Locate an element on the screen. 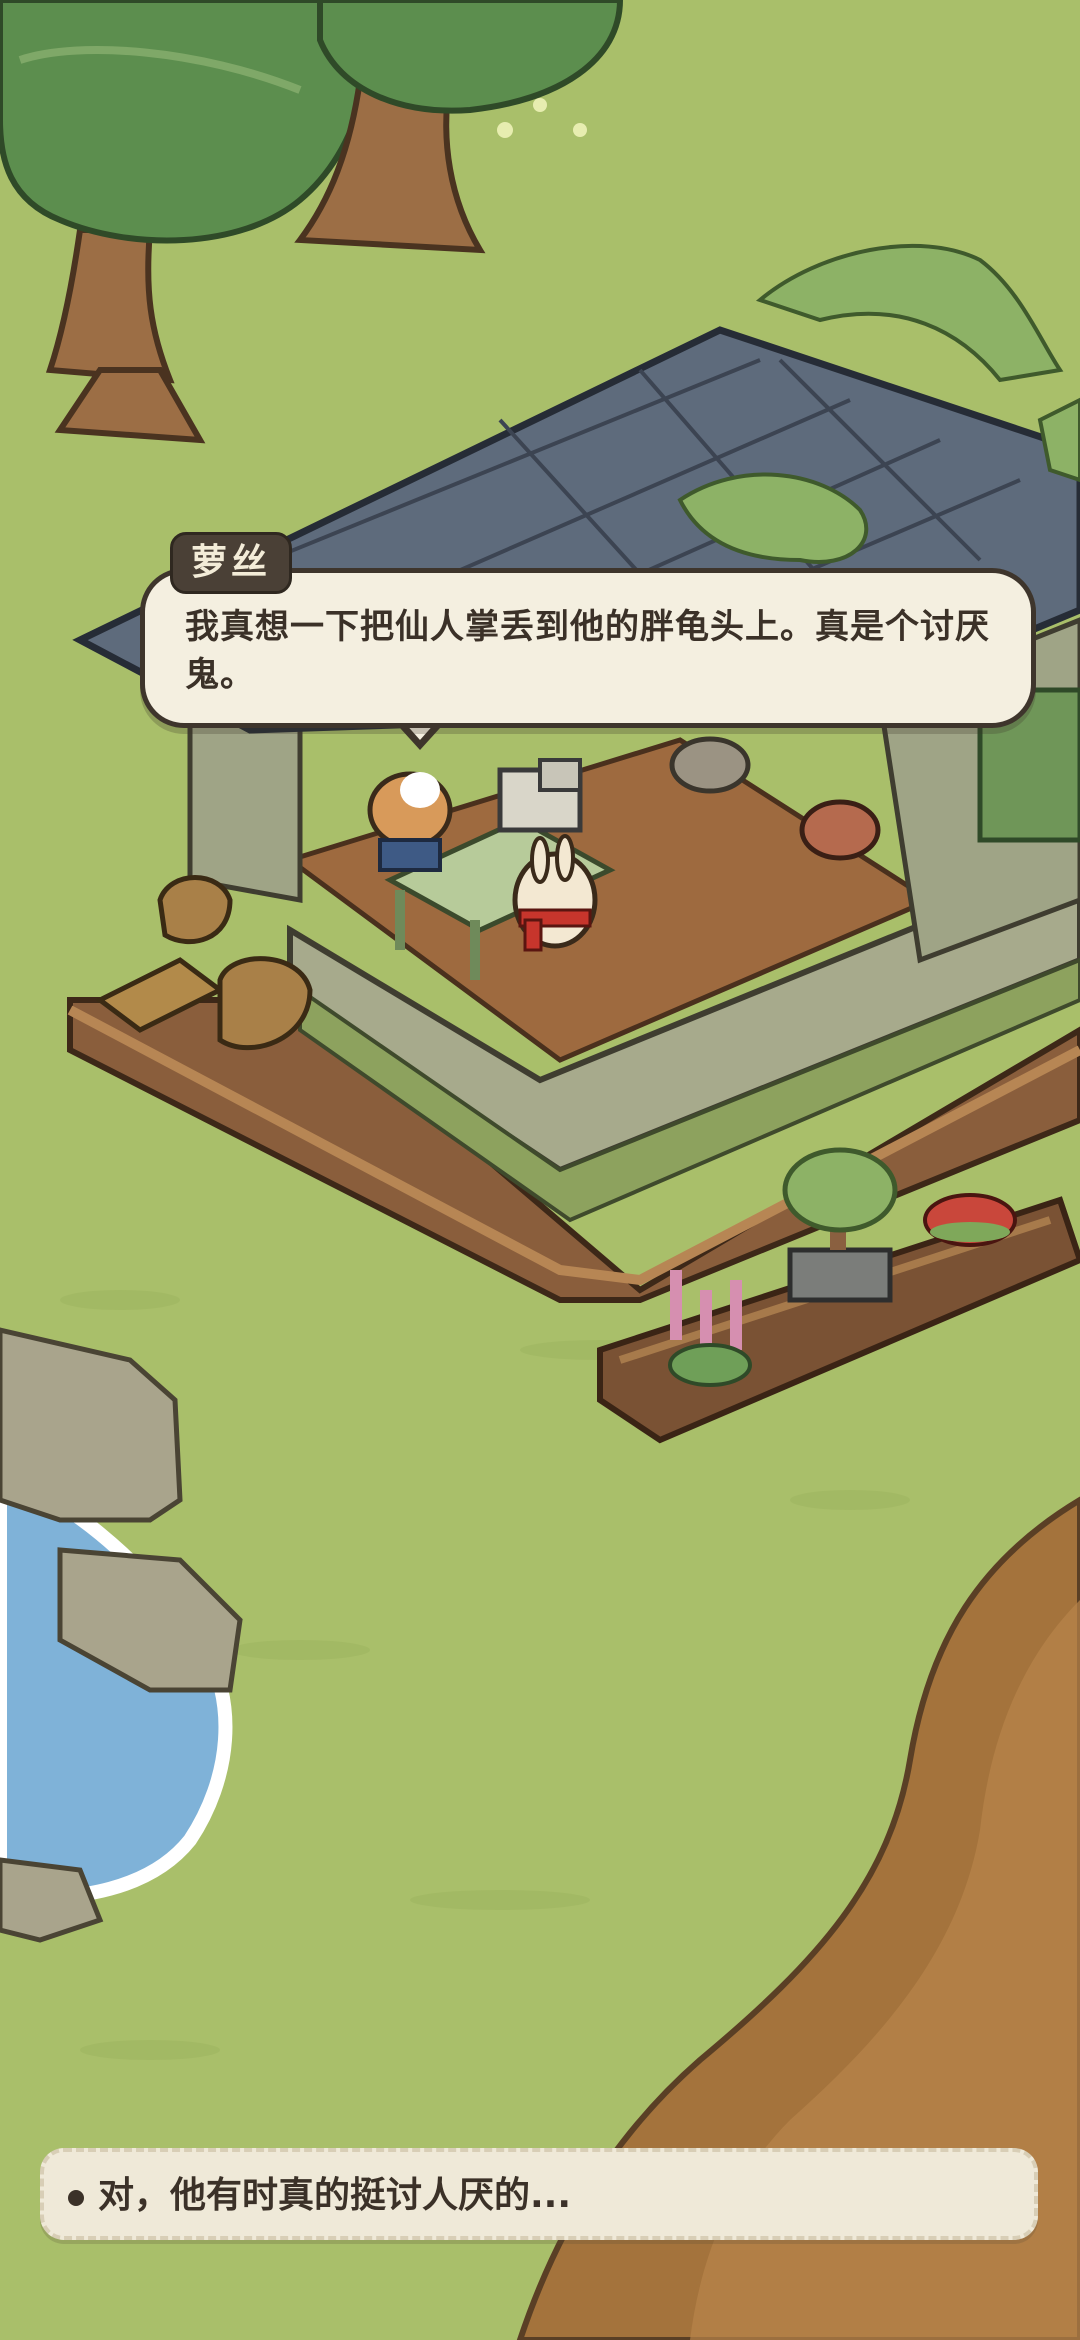  cash-register is located at coordinates (540, 795).